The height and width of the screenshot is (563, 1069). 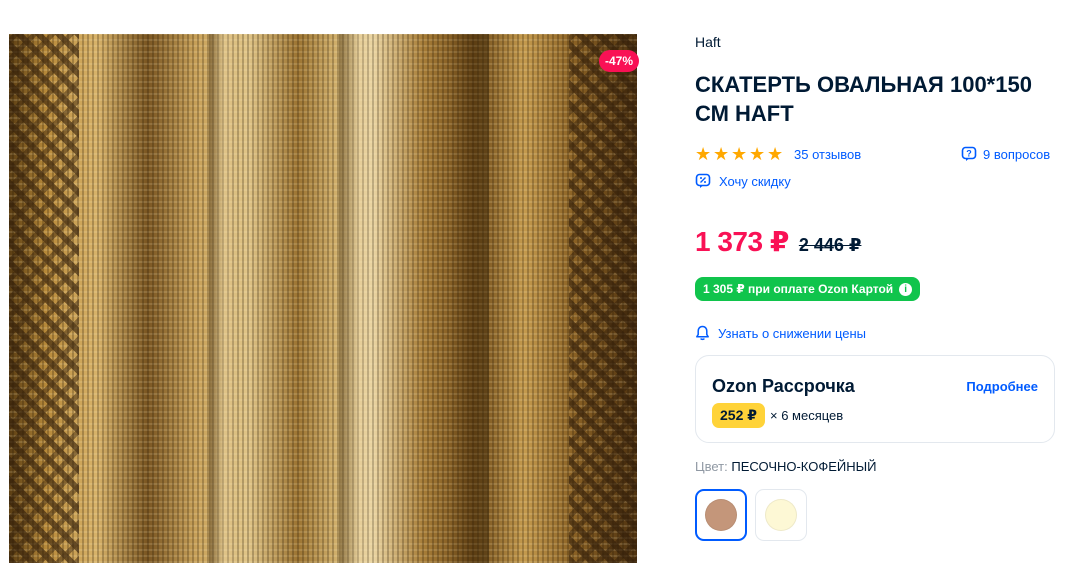 I want to click on want-discount-label: Хочу скидку, so click(x=755, y=181).